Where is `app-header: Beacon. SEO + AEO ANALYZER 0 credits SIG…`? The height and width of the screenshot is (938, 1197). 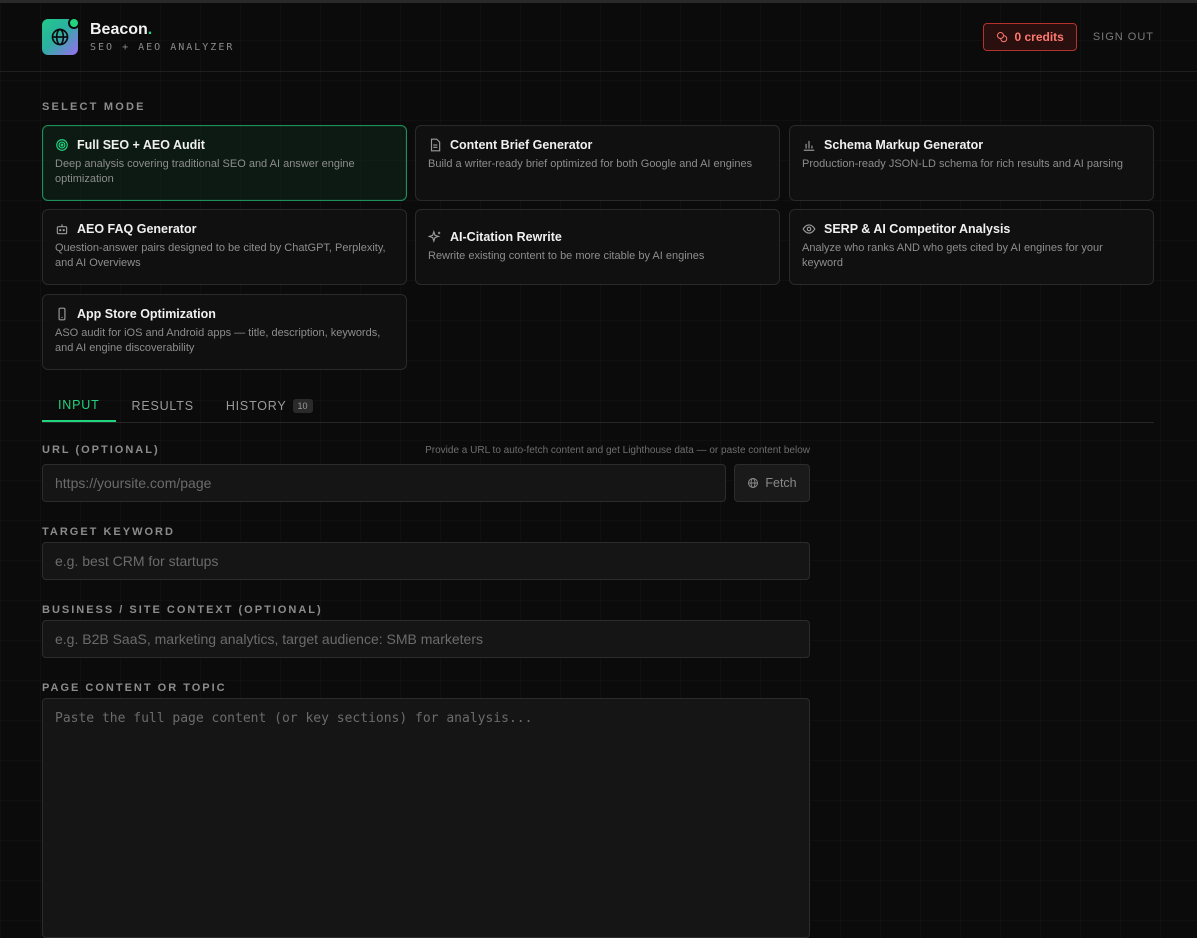 app-header: Beacon. SEO + AEO ANALYZER 0 credits SIG… is located at coordinates (598, 37).